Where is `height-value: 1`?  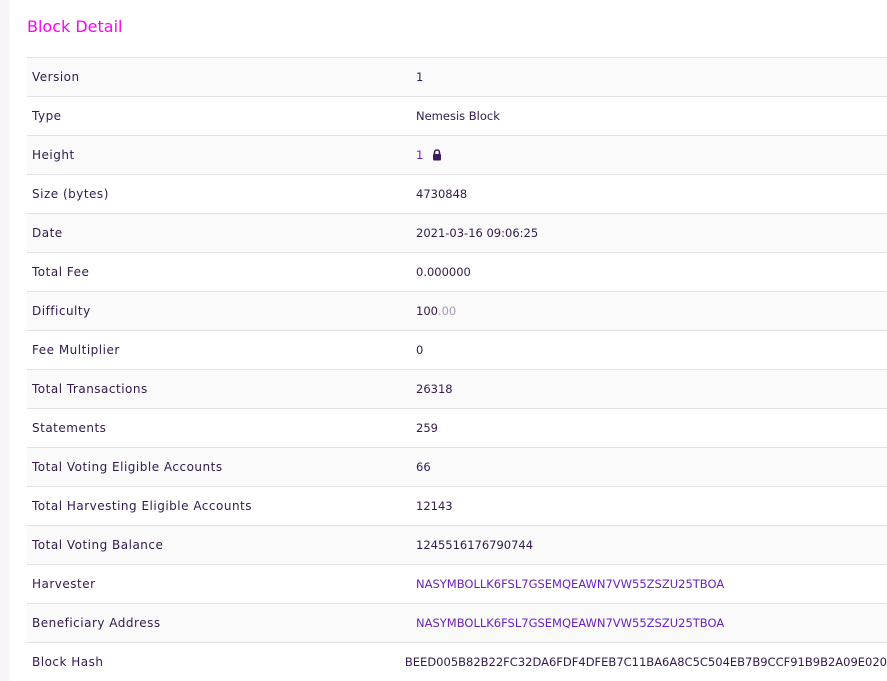
height-value: 1 is located at coordinates (429, 155).